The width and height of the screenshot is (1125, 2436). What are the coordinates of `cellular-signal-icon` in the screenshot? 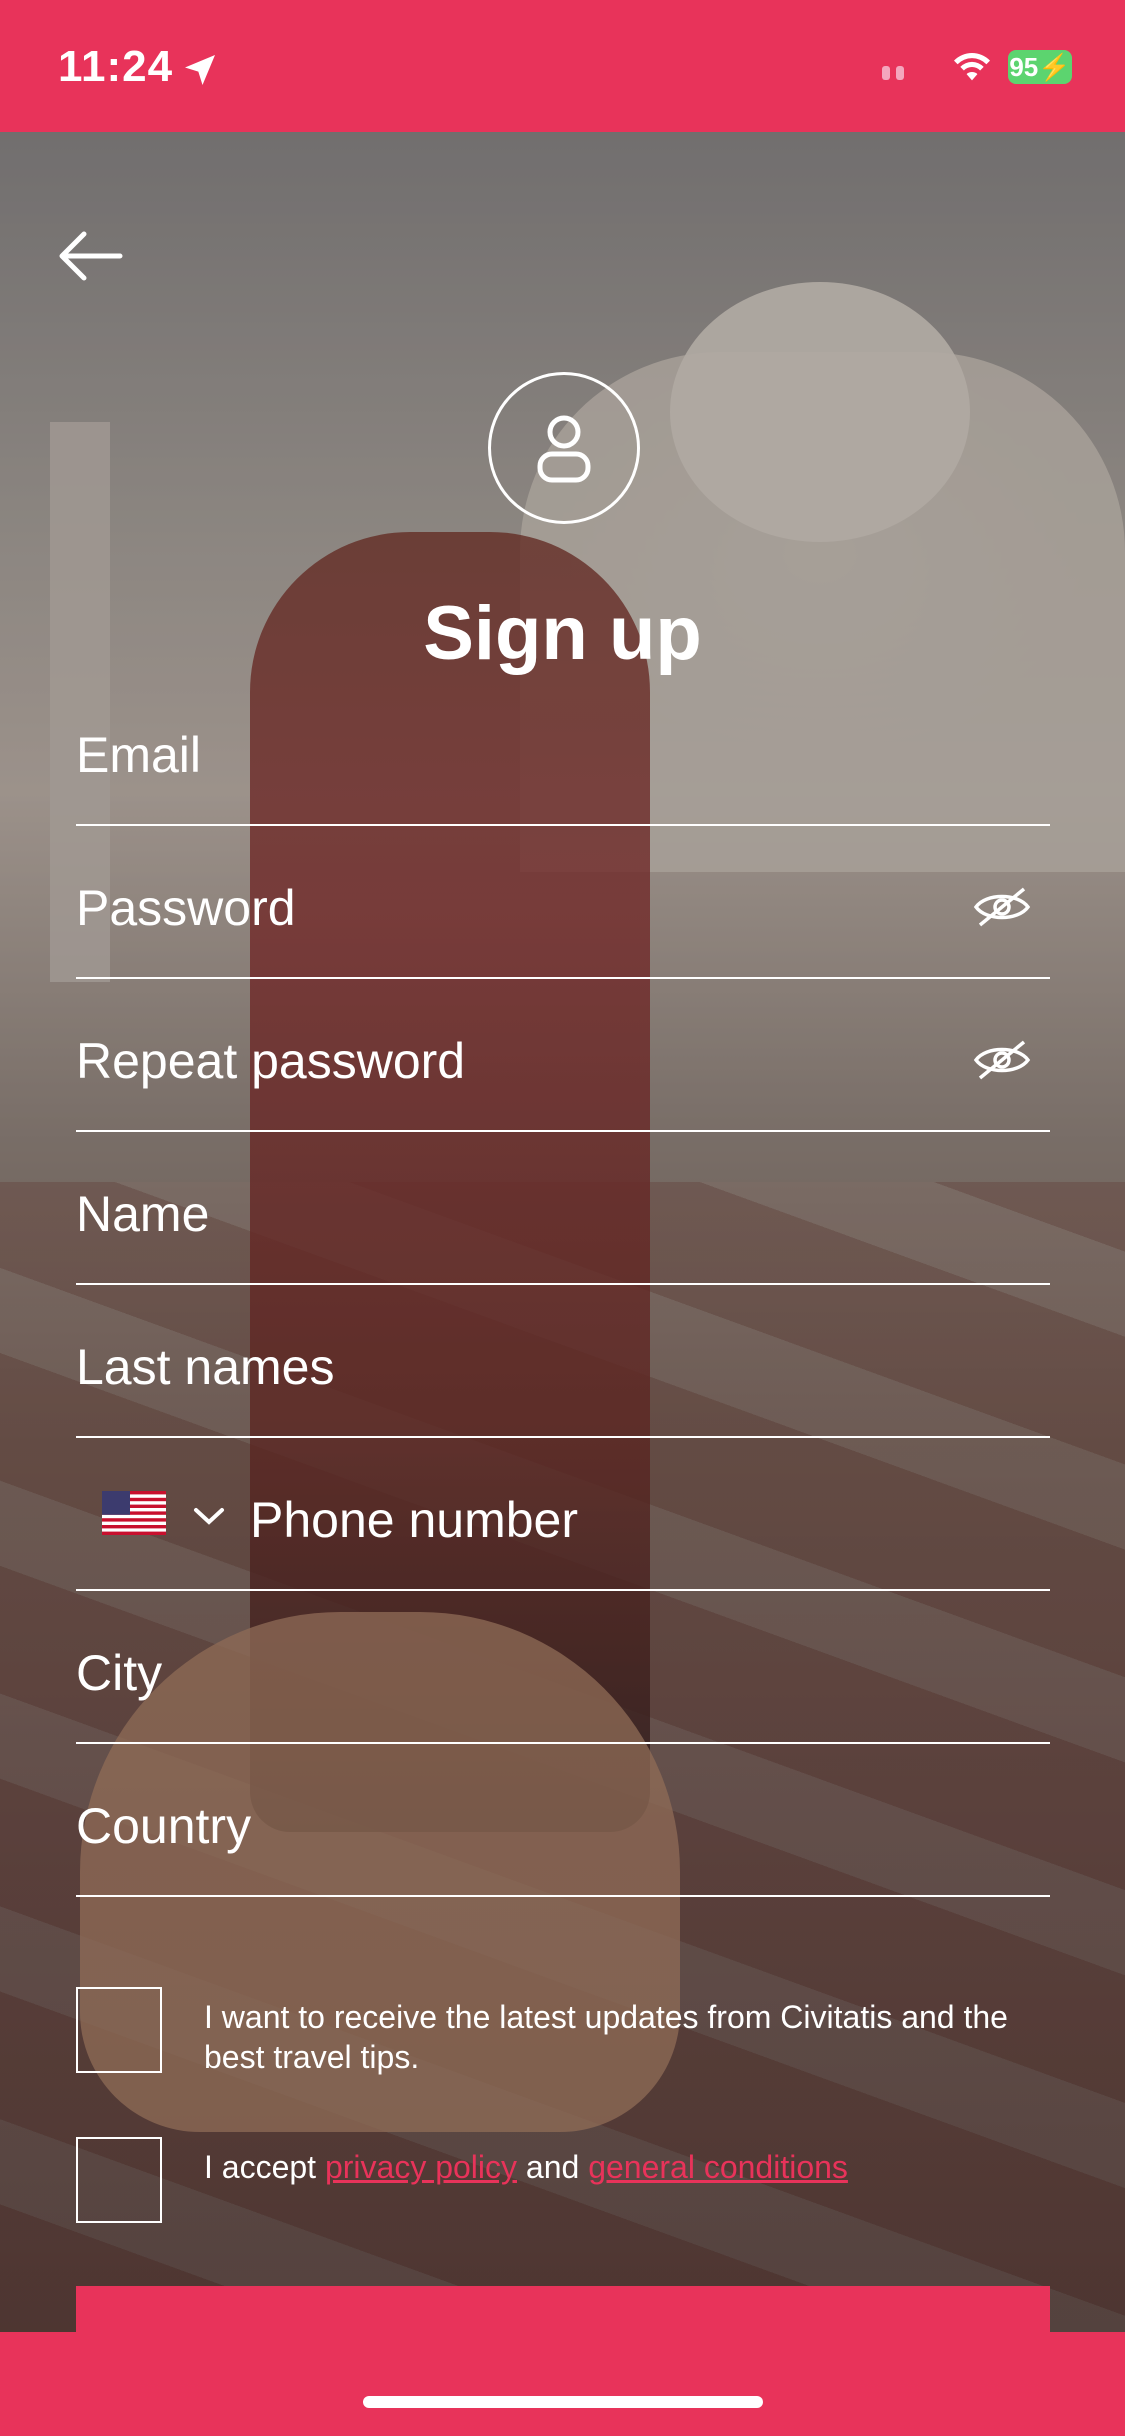 It's located at (896, 75).